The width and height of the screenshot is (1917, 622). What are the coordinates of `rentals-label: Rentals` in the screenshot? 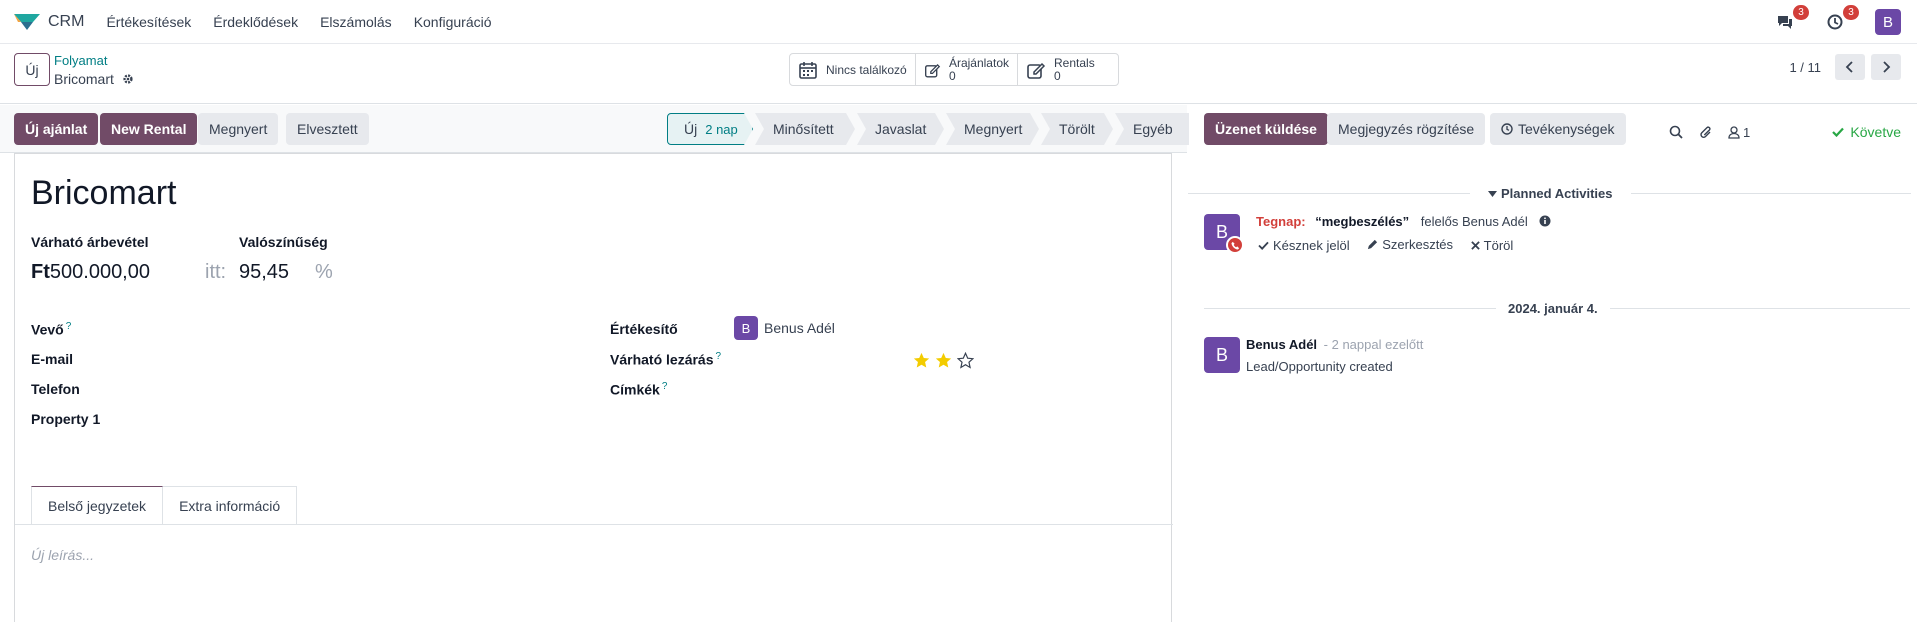 It's located at (1074, 62).